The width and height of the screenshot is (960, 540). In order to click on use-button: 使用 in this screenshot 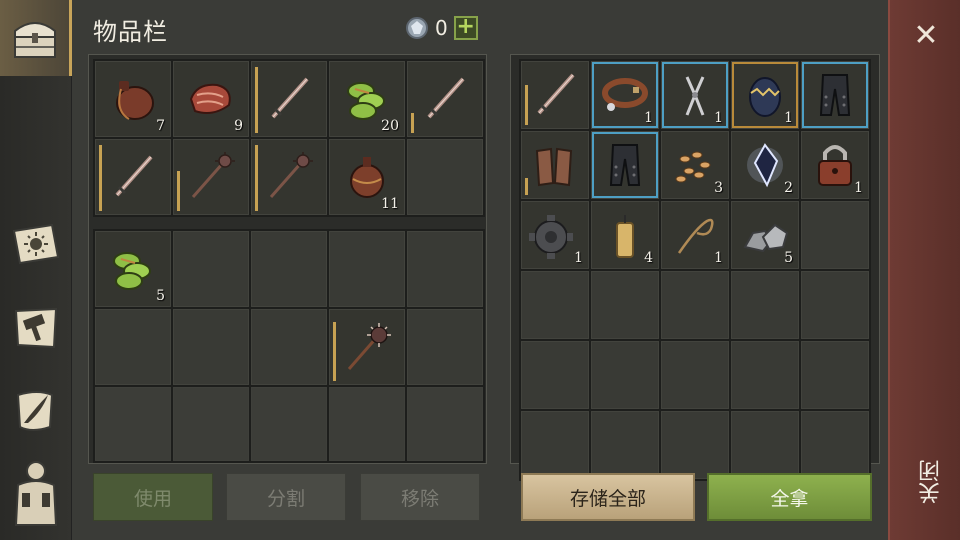, I will do `click(153, 497)`.